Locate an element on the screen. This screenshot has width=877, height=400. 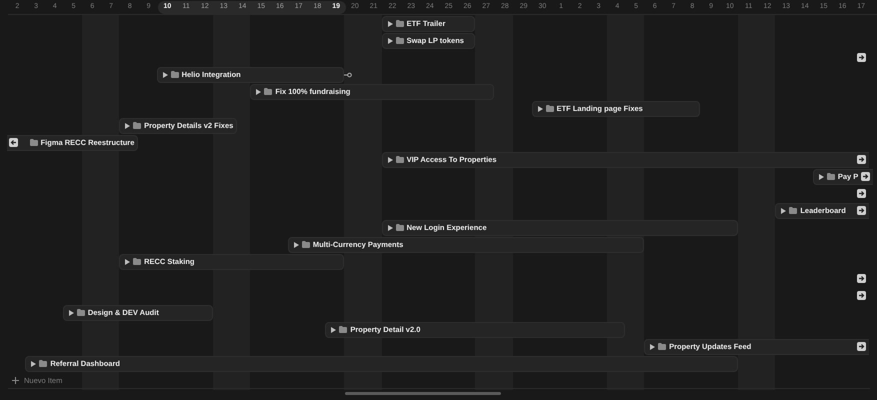
left-arrow-icon is located at coordinates (13, 142).